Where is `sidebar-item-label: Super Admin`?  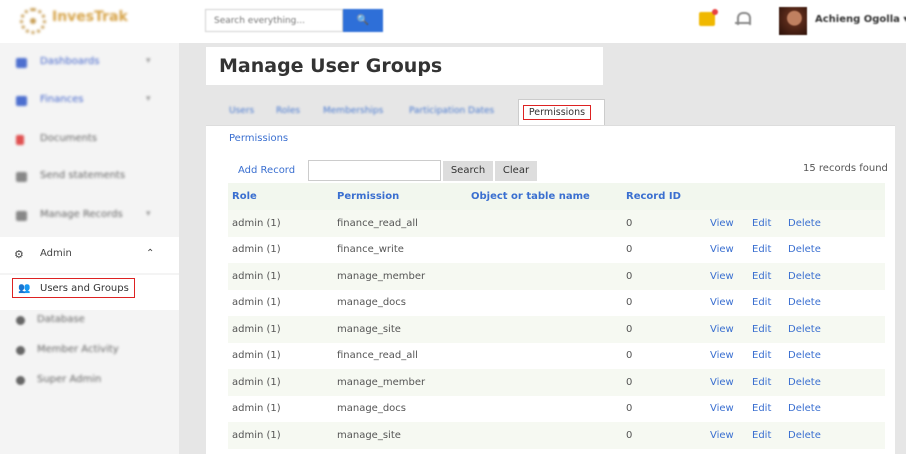 sidebar-item-label: Super Admin is located at coordinates (69, 379).